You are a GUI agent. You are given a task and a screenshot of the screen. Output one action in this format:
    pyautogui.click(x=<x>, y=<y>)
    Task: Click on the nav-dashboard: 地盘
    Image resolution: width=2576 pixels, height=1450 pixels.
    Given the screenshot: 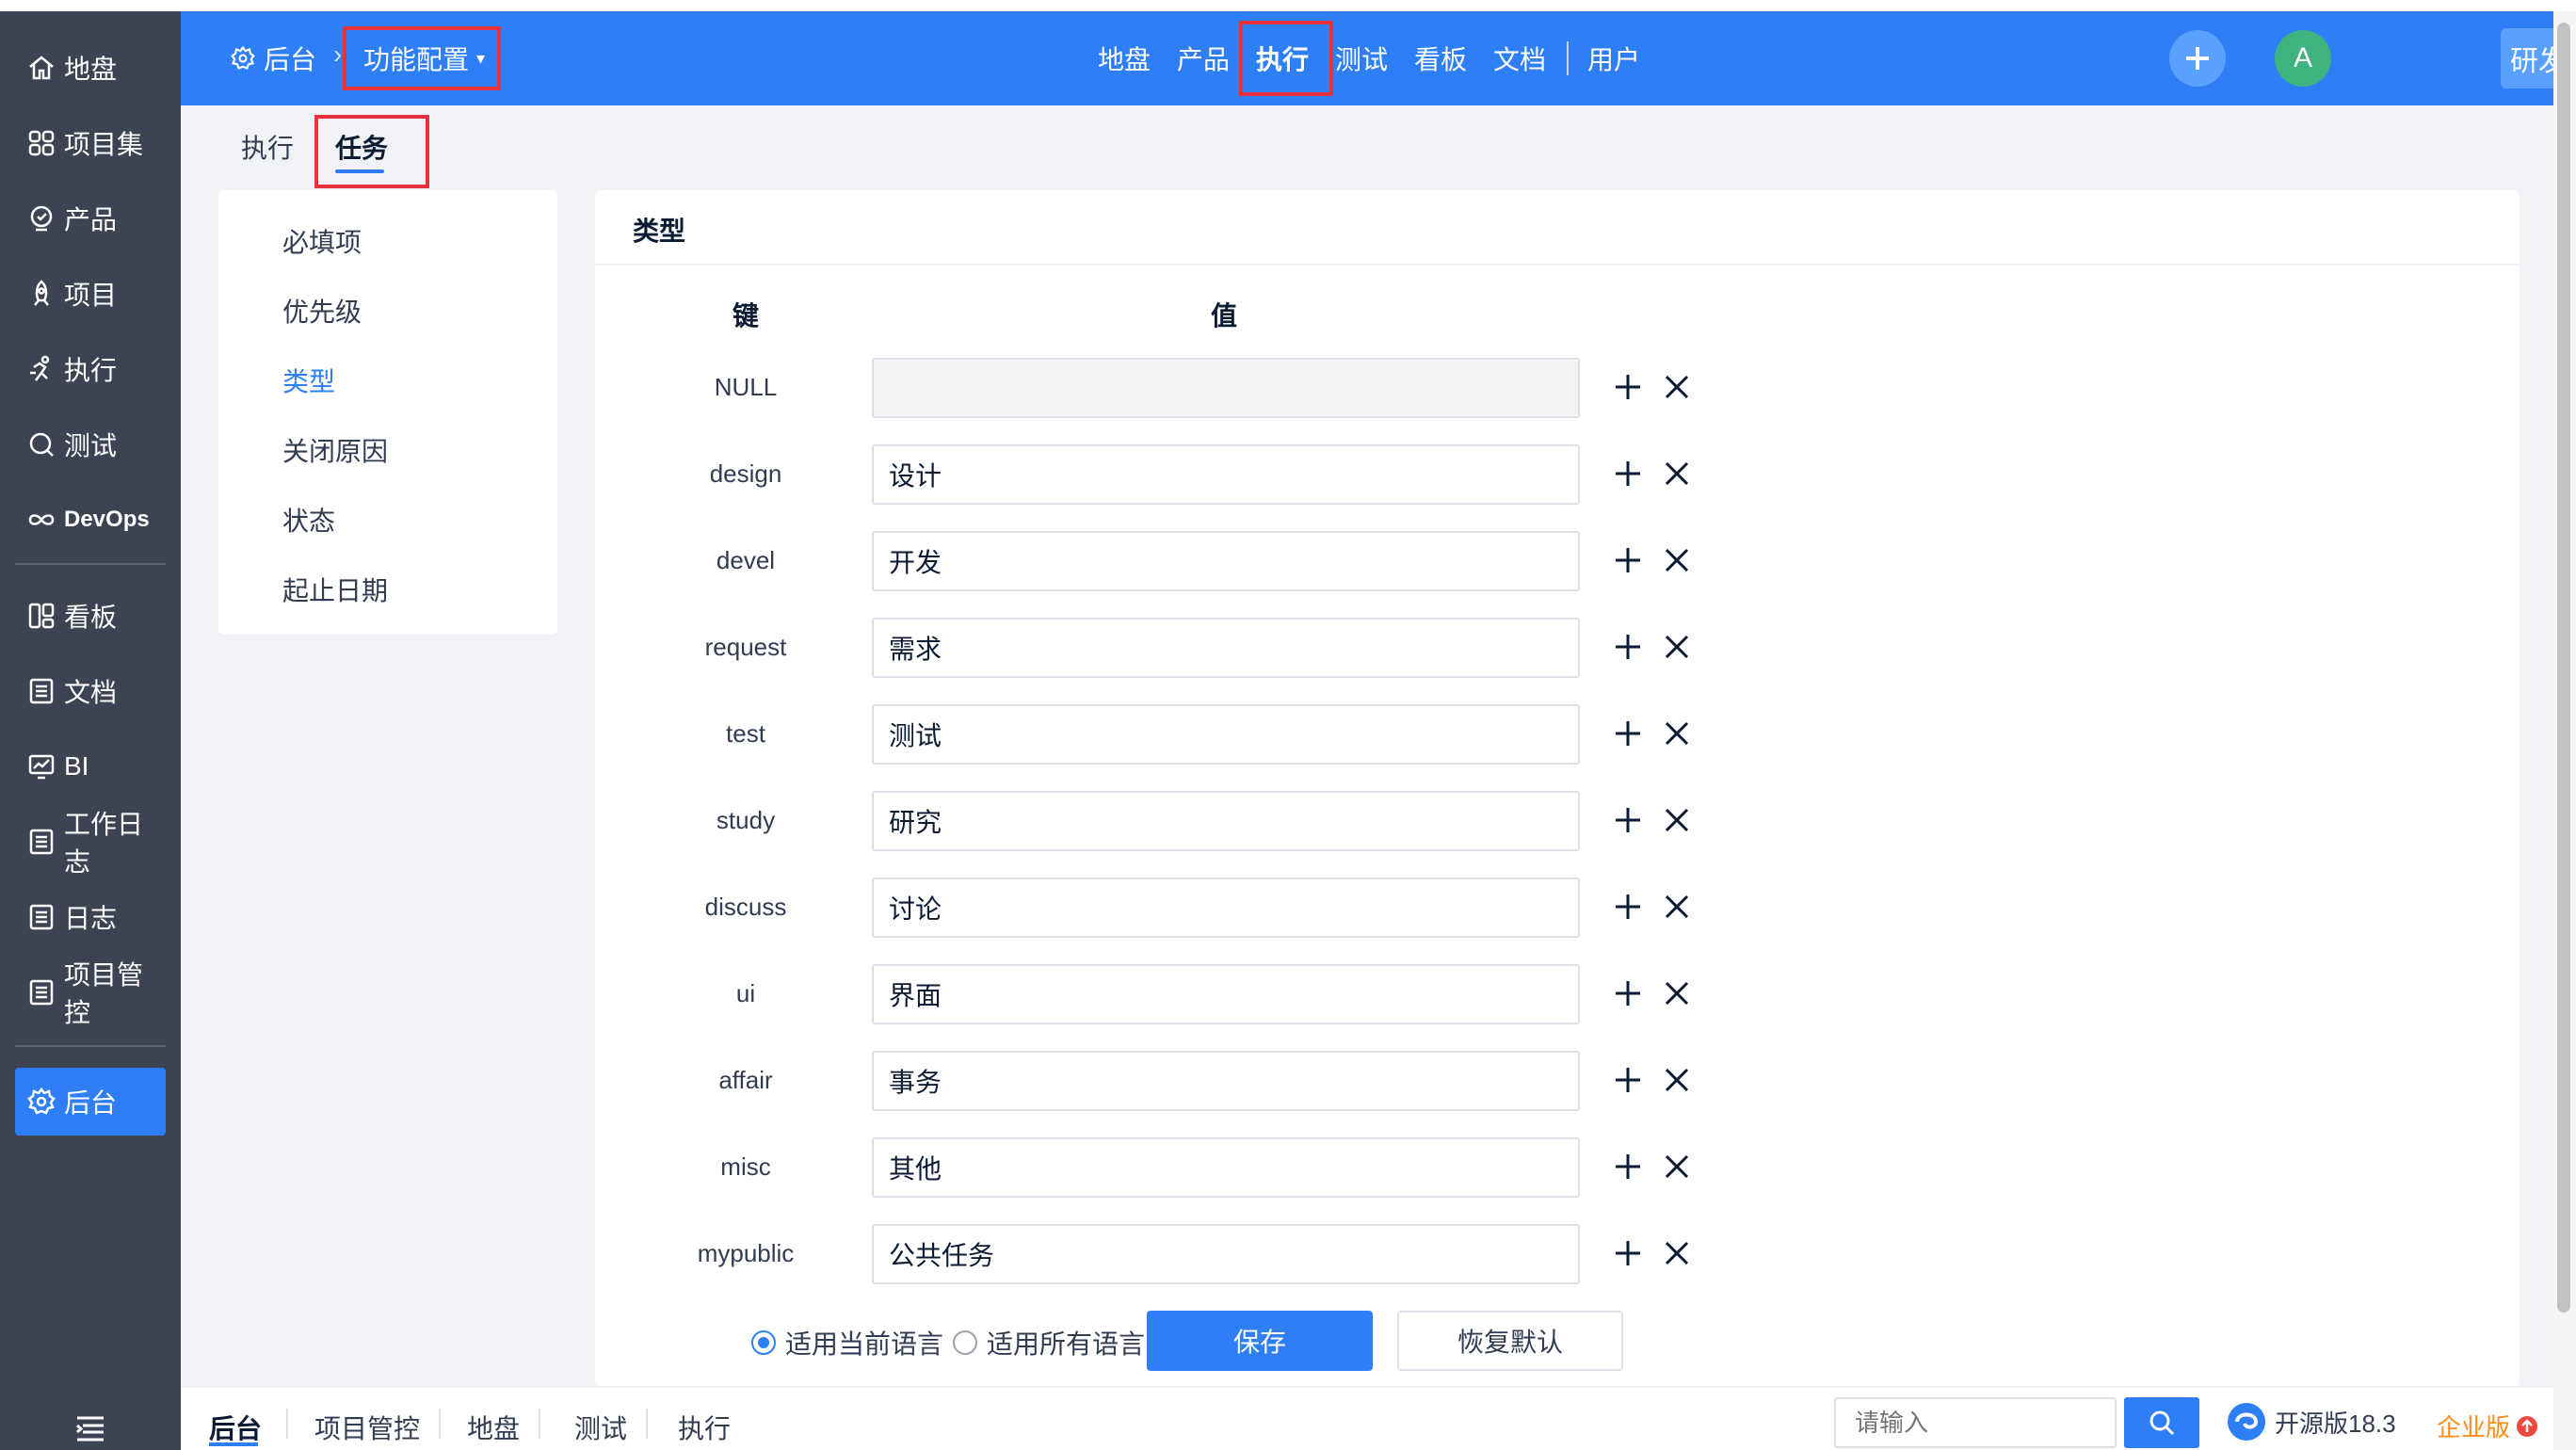 What is the action you would take?
    pyautogui.click(x=1124, y=58)
    